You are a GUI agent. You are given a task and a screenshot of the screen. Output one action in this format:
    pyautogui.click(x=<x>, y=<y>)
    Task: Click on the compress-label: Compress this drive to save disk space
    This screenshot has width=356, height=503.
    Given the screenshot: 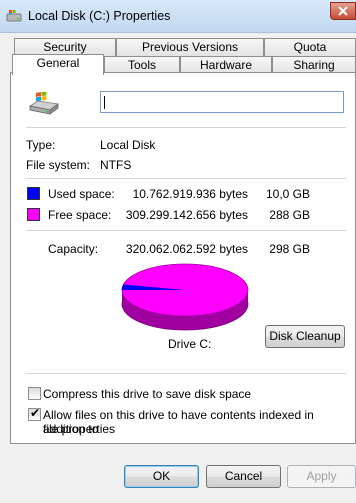 What is the action you would take?
    pyautogui.click(x=147, y=394)
    